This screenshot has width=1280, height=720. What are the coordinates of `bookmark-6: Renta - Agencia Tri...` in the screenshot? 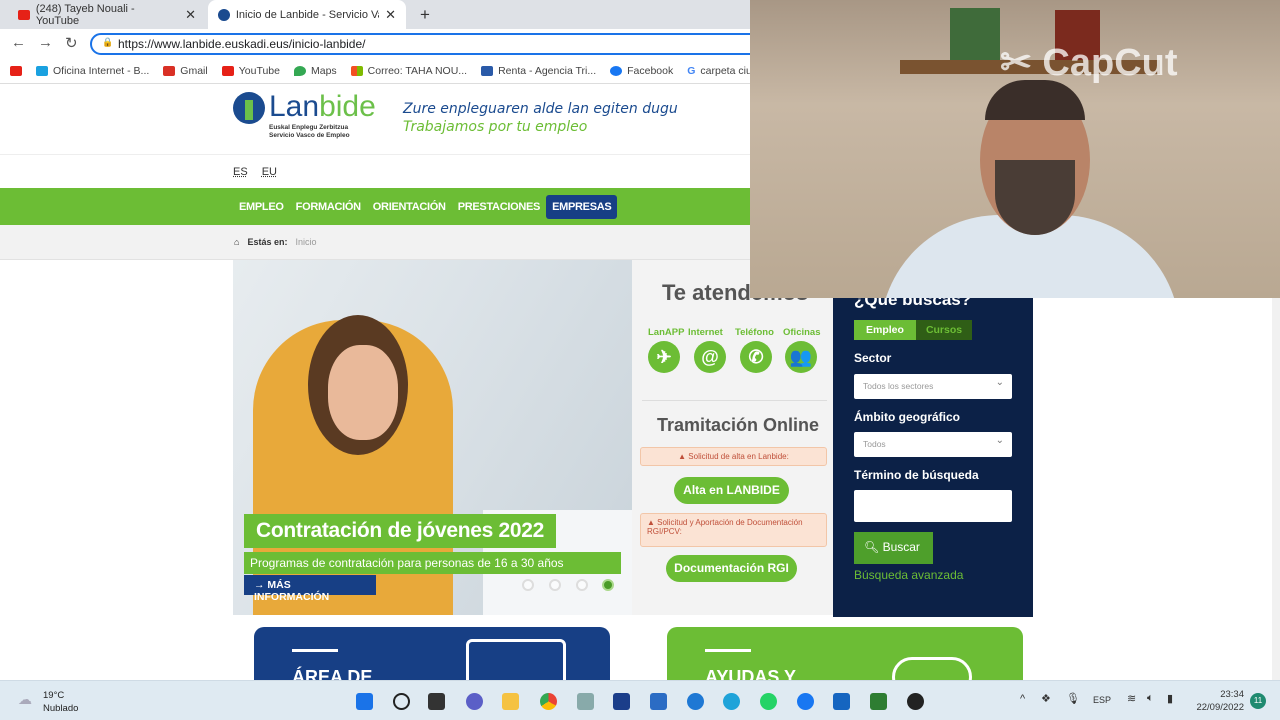 It's located at (538, 71).